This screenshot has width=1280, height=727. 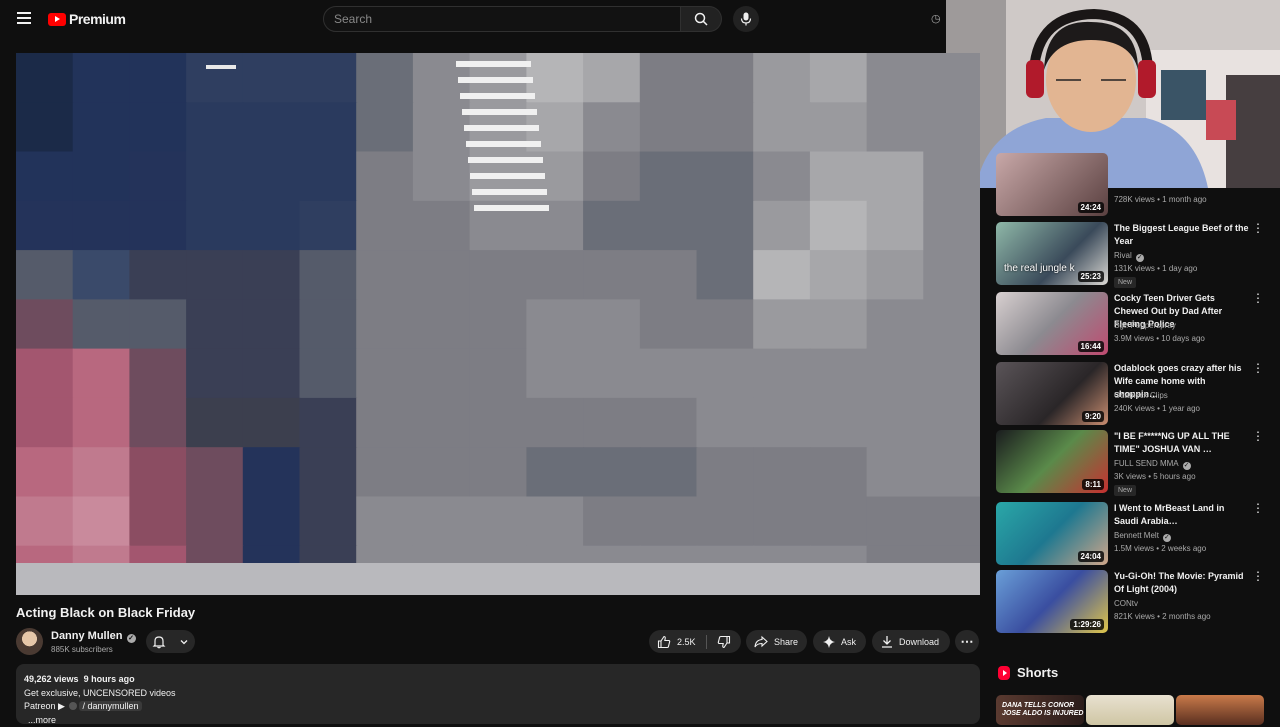 I want to click on download-icon, so click(x=887, y=641).